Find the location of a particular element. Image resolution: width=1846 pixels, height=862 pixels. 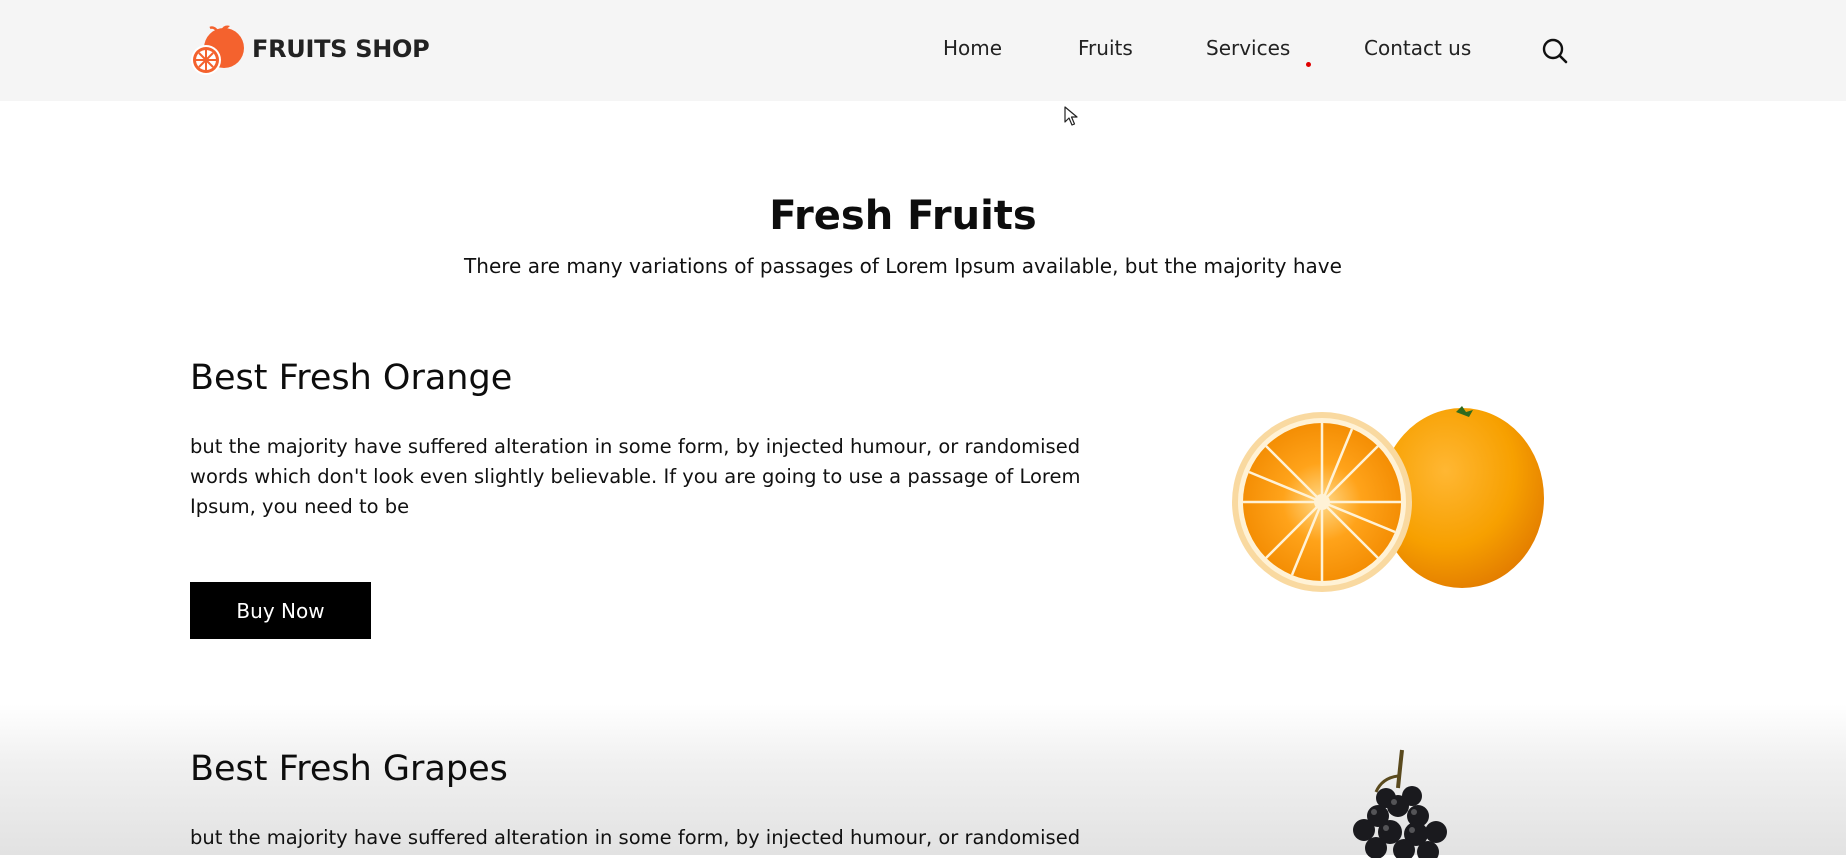

product-title-orange: Best Fresh Orange is located at coordinates (351, 378).